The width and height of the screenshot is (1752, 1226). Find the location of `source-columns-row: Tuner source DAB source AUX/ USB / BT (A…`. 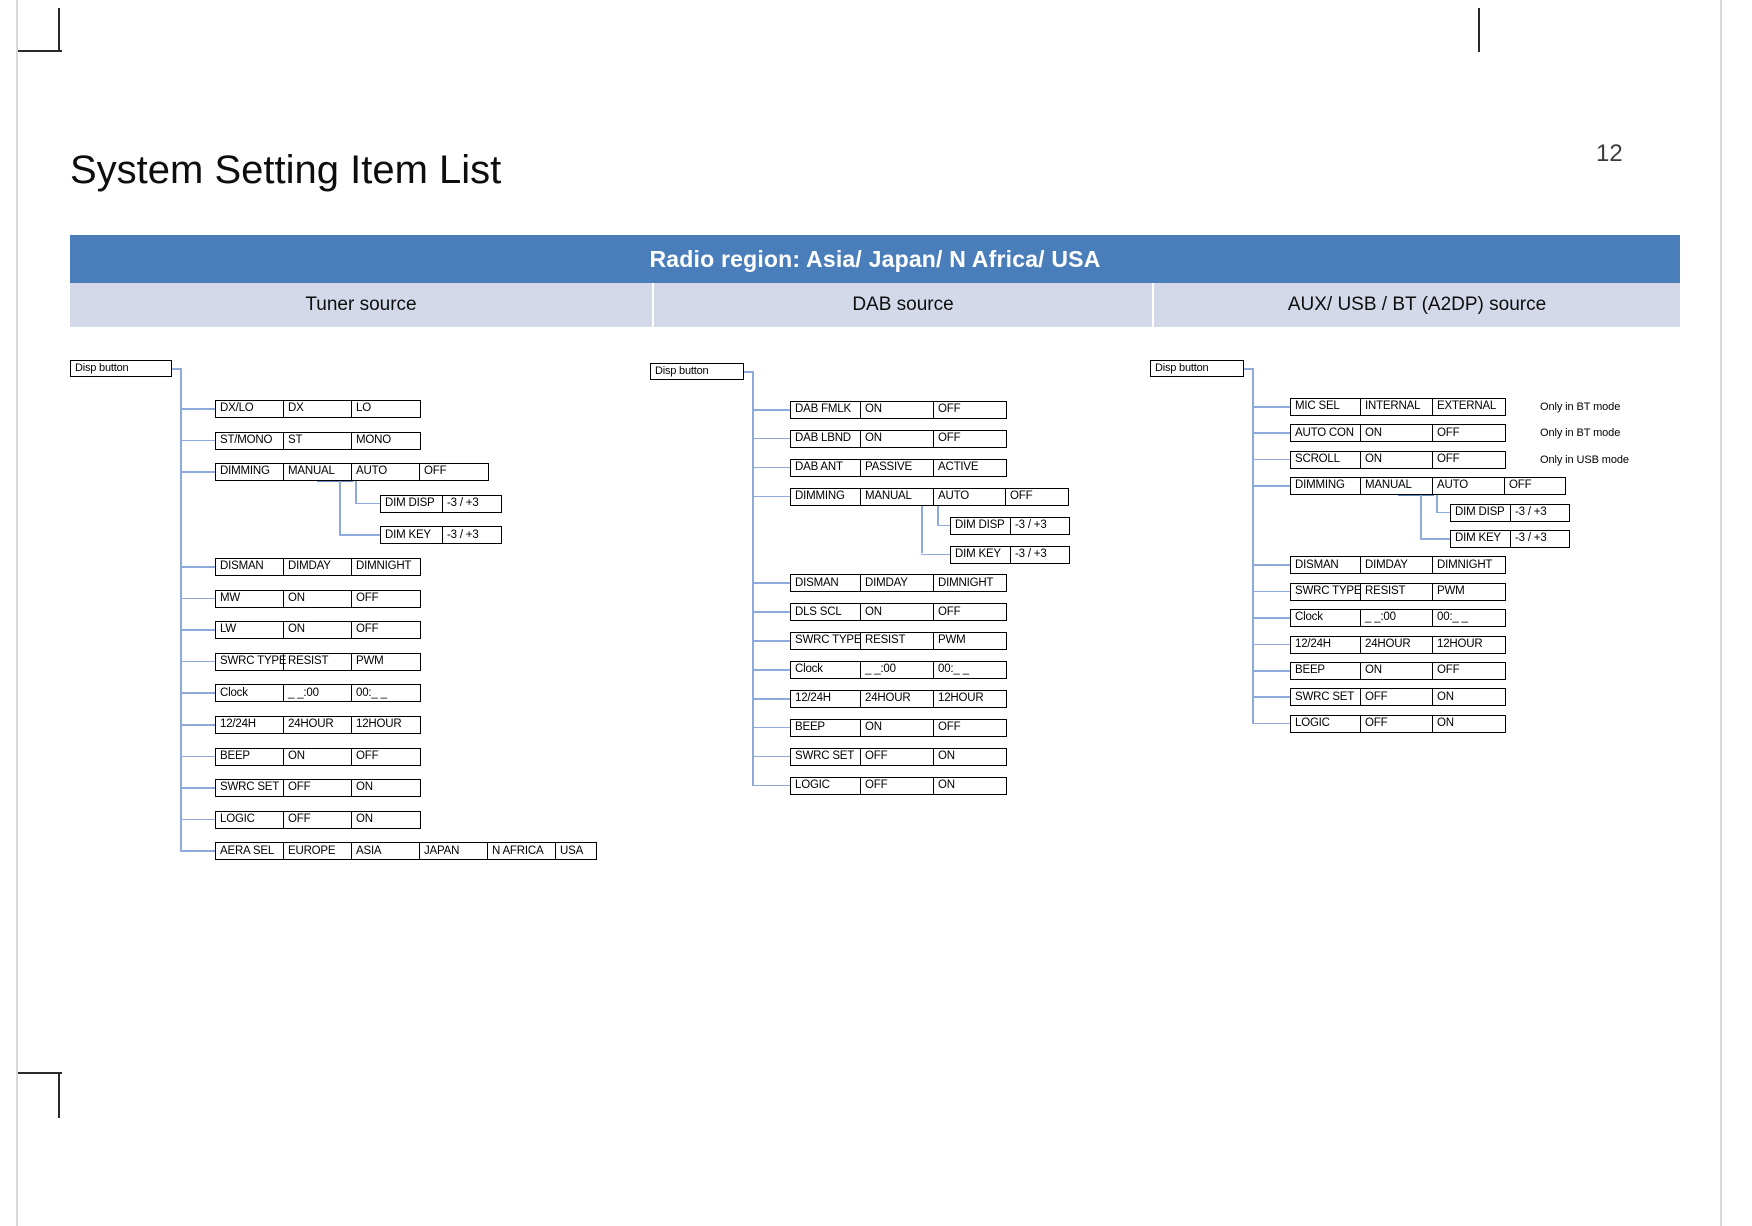

source-columns-row: Tuner source DAB source AUX/ USB / BT (A… is located at coordinates (875, 305).